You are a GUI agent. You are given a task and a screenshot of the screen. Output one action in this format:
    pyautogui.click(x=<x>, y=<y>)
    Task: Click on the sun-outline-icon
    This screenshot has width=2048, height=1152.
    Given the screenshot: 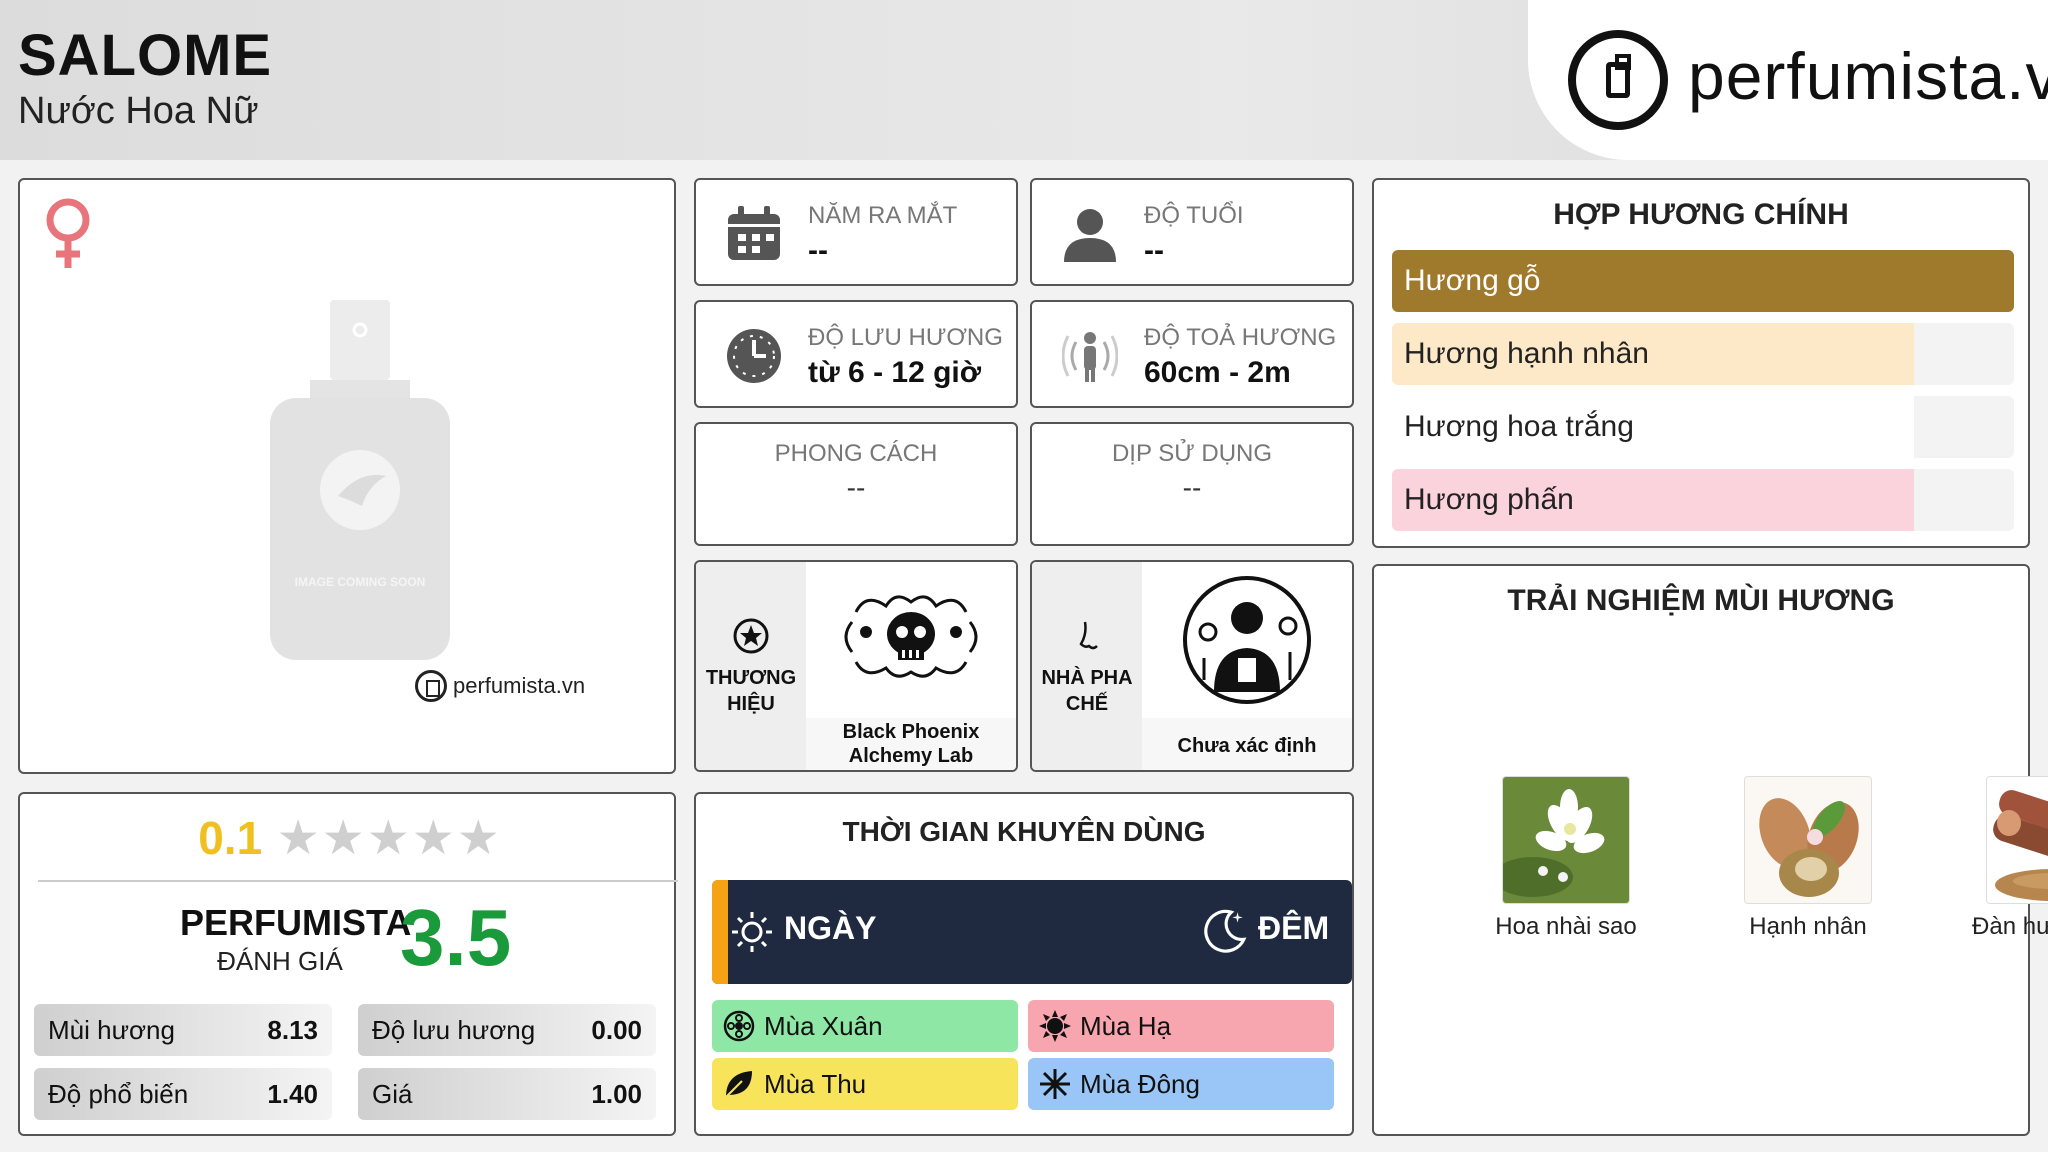 What is the action you would take?
    pyautogui.click(x=752, y=932)
    